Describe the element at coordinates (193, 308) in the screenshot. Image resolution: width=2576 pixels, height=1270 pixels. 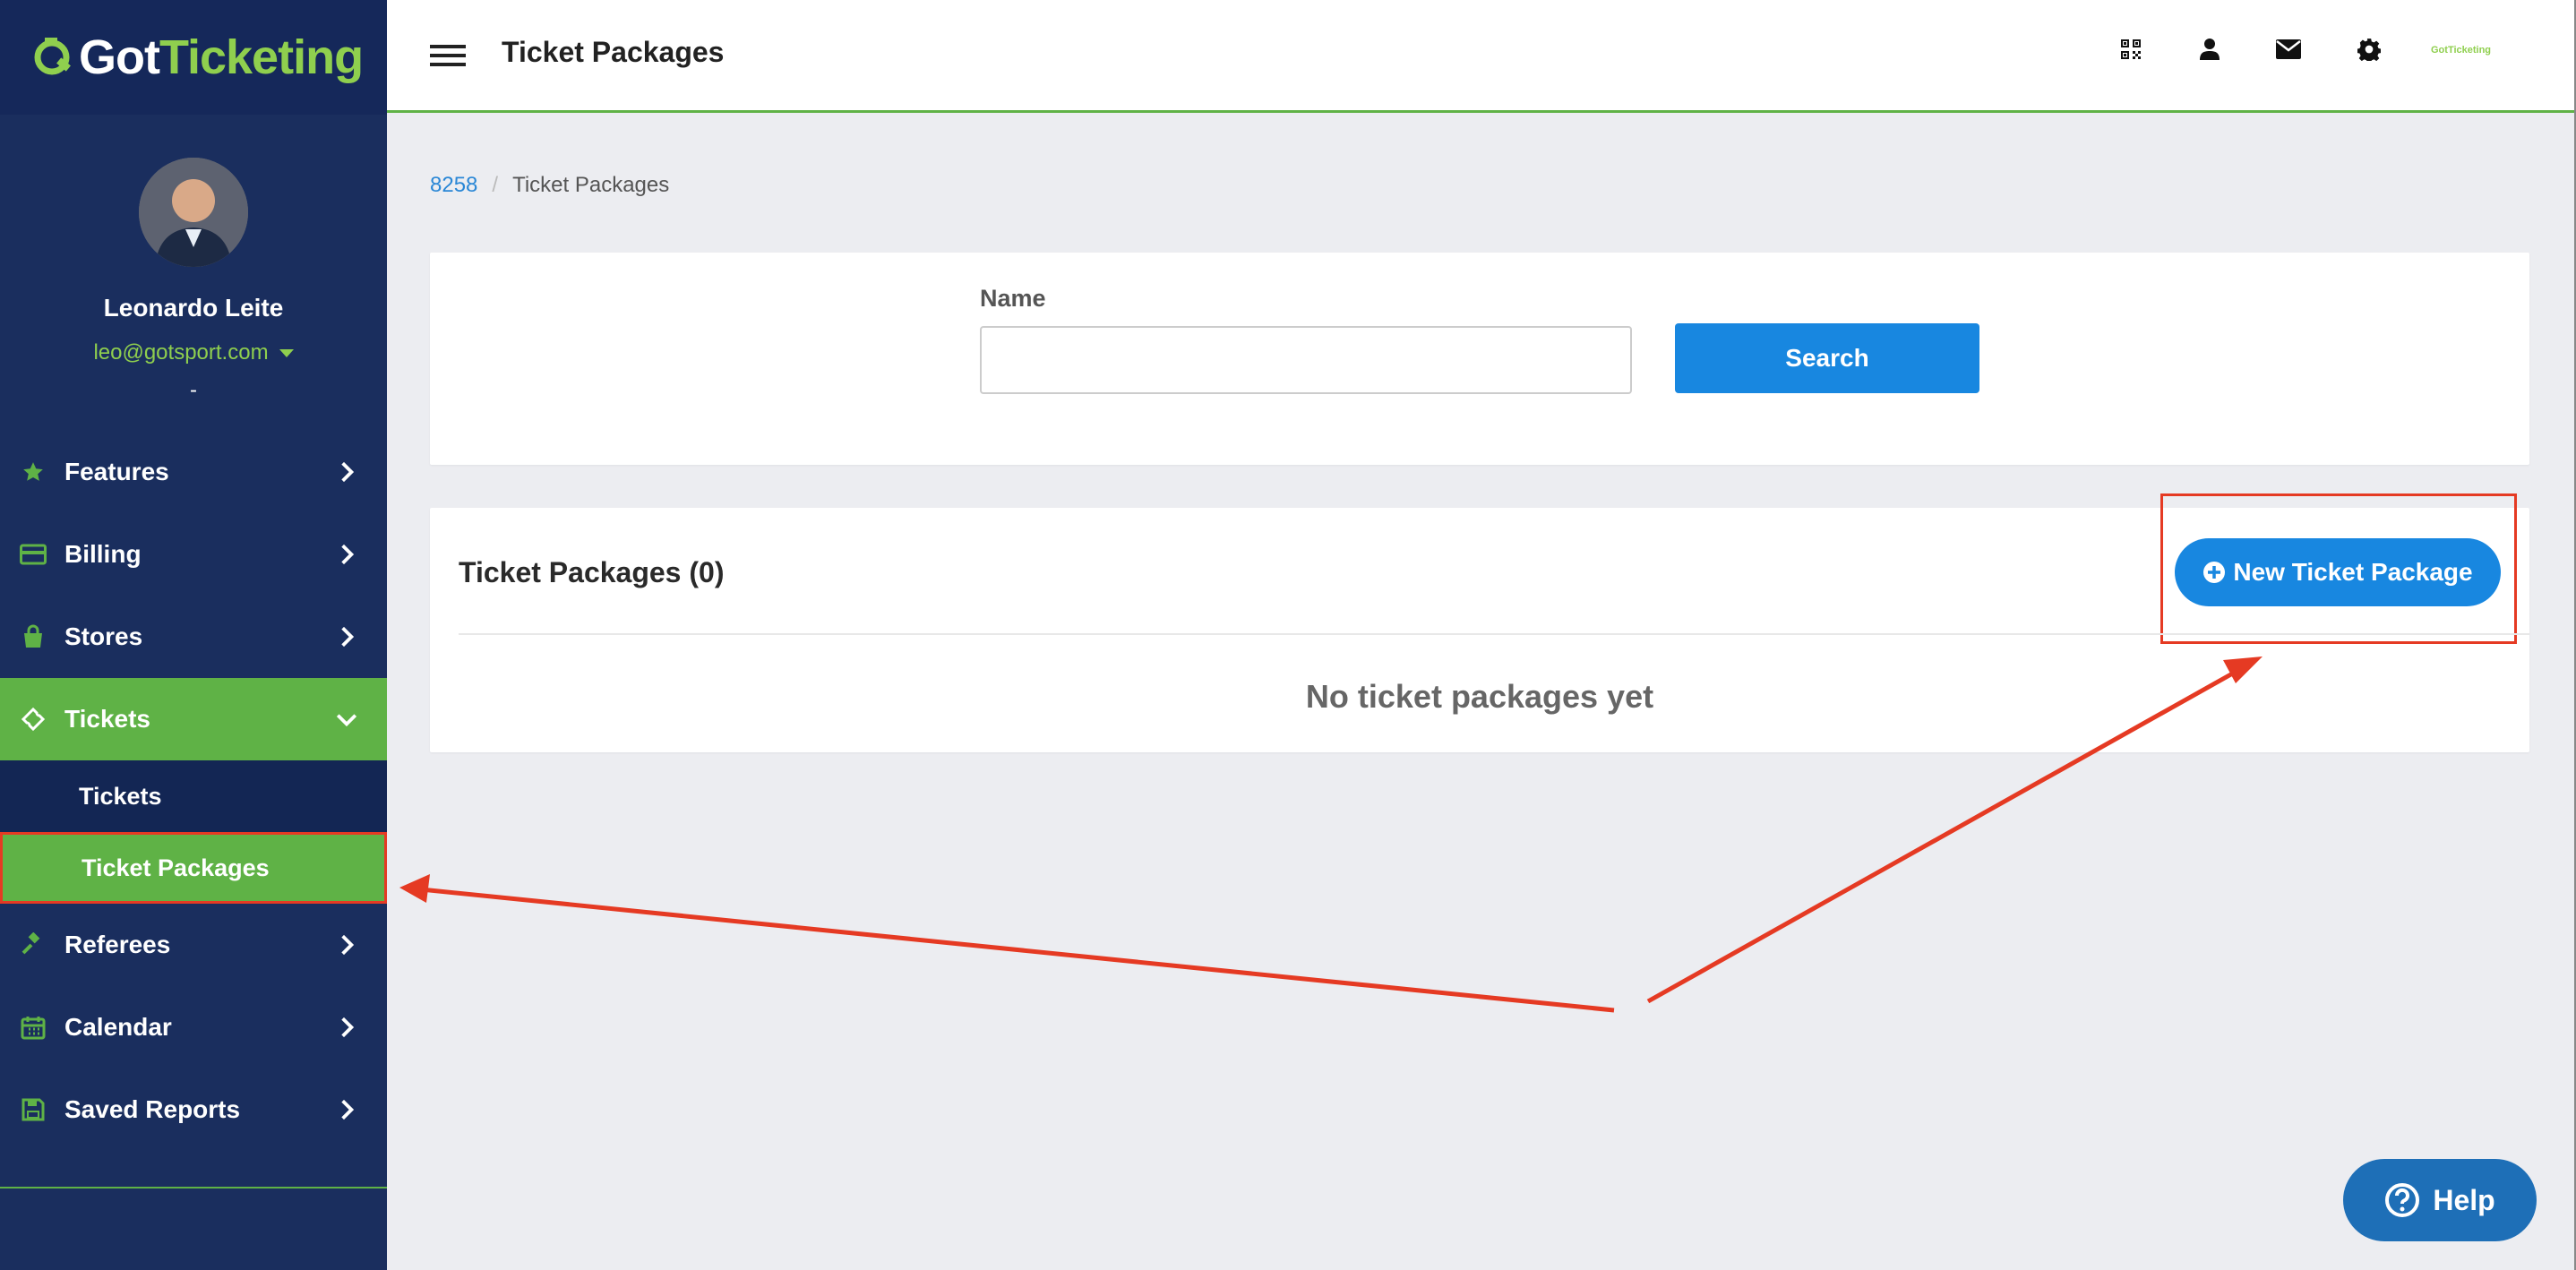
I see `user-name: Leonardo Leite` at that location.